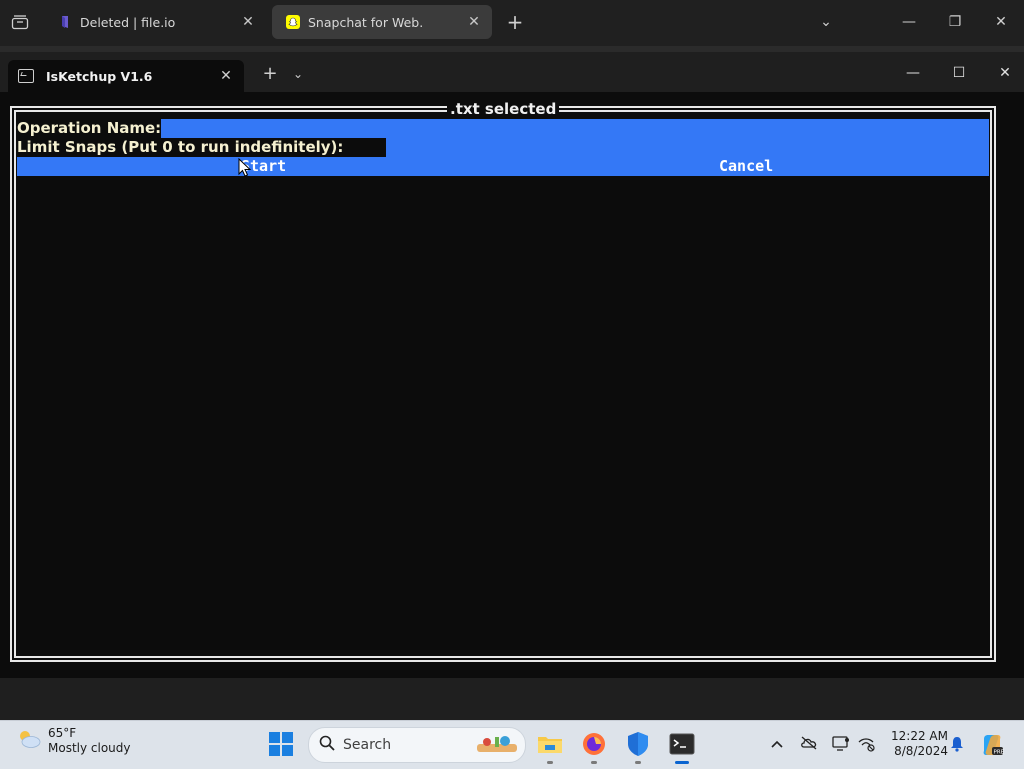 The width and height of the screenshot is (1024, 769). I want to click on operation-name-input, so click(575, 128).